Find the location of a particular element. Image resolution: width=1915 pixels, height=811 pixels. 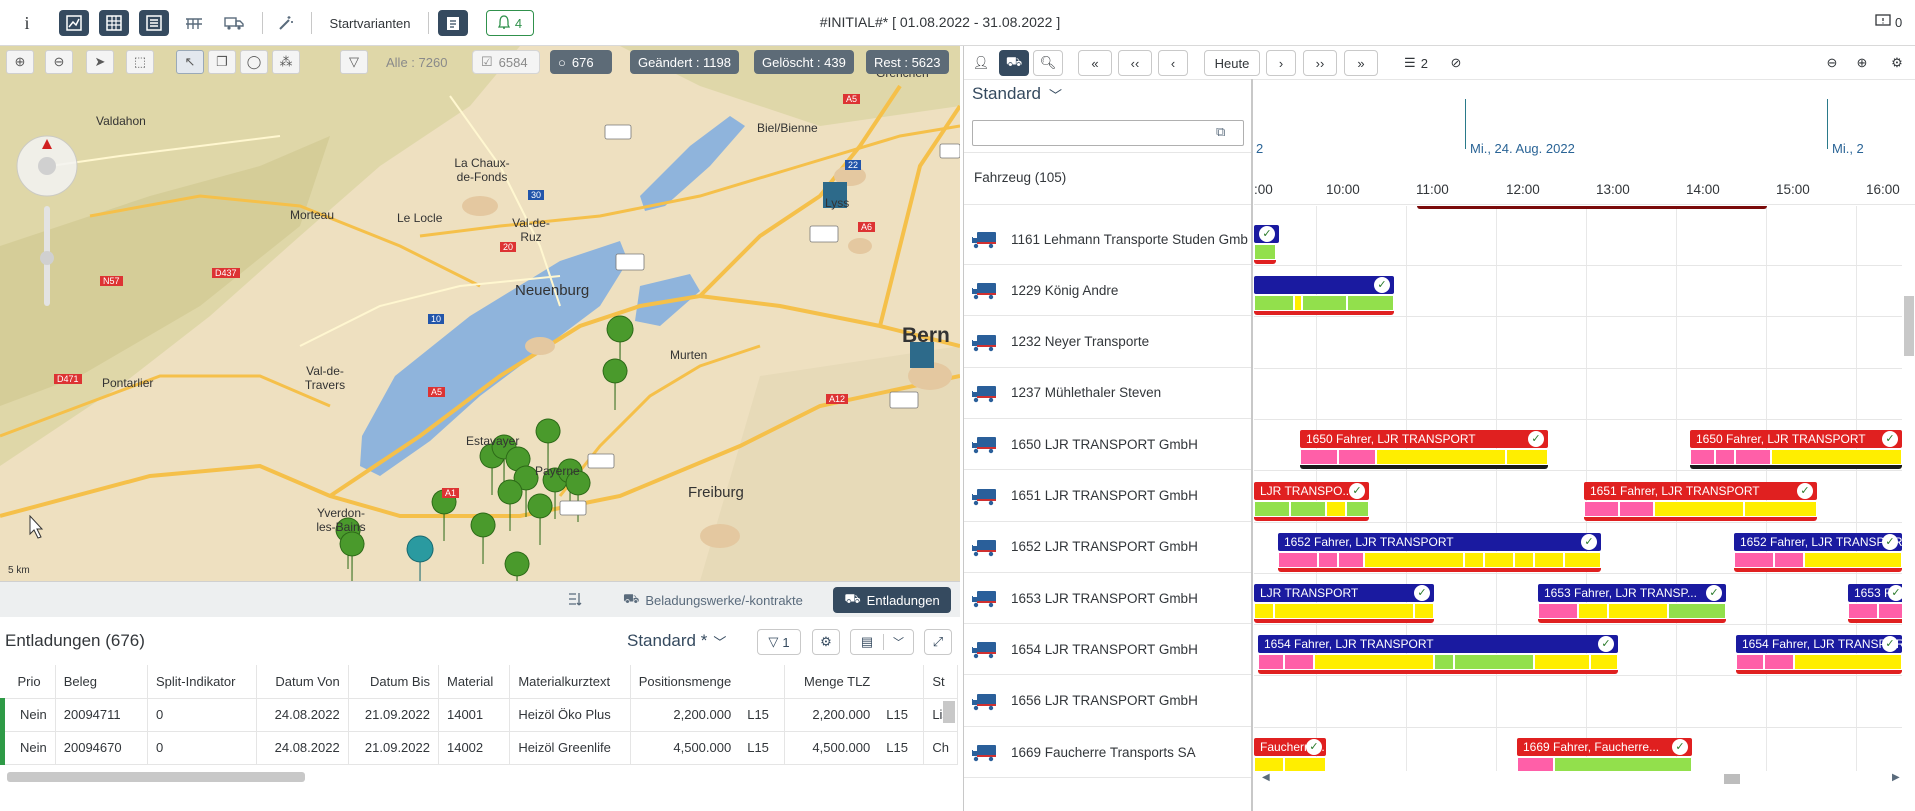

vehicle-row: 1237 Mühlethaler Steven is located at coordinates (1107, 393).